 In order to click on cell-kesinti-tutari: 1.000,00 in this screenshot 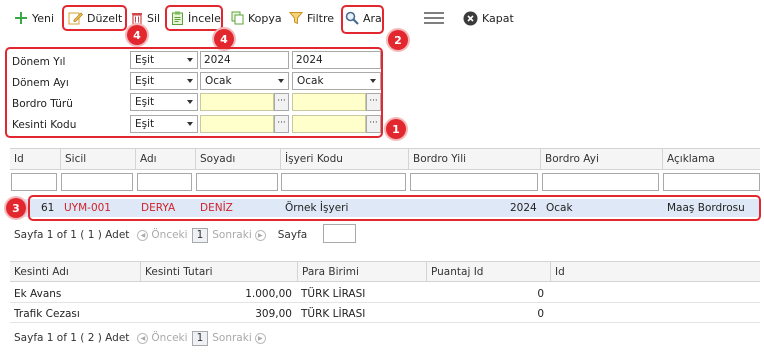, I will do `click(268, 294)`.